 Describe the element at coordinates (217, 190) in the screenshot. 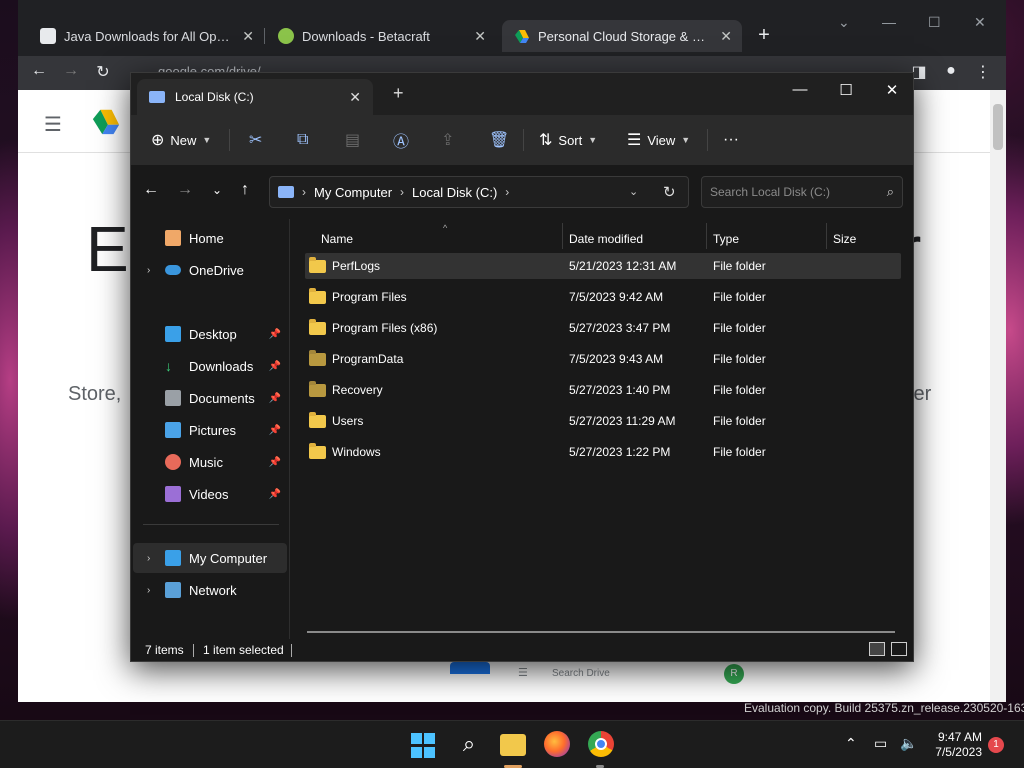

I see `recent-locations-icon: ⌄` at that location.